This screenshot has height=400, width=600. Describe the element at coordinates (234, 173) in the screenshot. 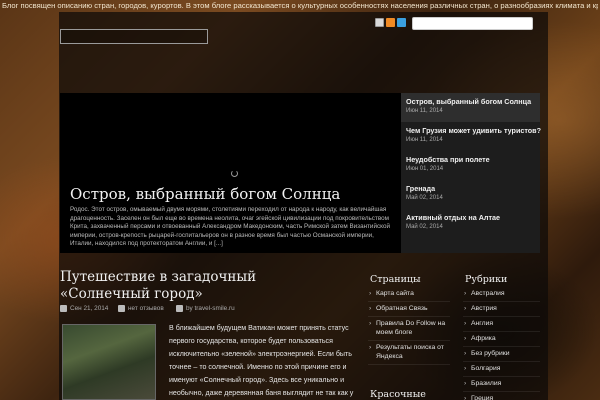

I see `loading-spinner-icon` at that location.